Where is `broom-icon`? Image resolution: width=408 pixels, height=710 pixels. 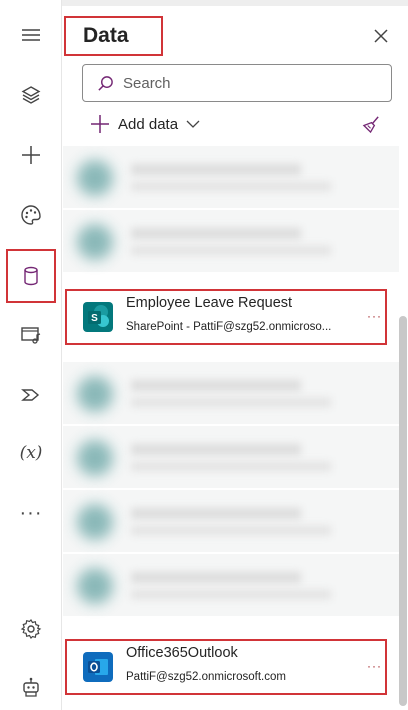 broom-icon is located at coordinates (370, 124).